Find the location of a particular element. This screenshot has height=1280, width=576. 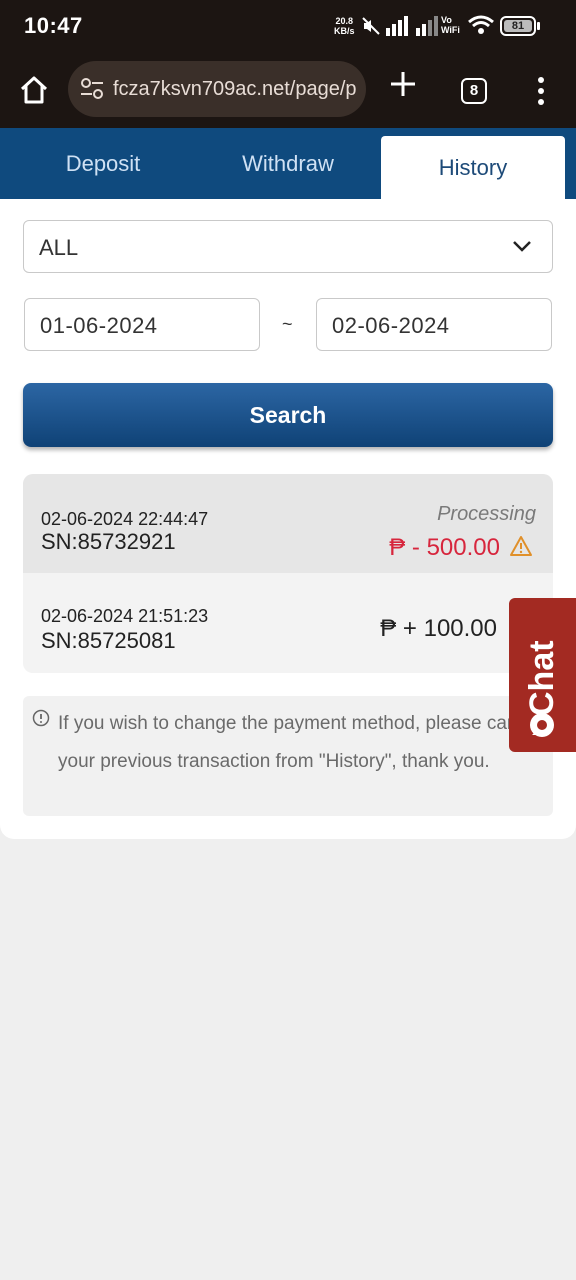

wifi-icon is located at coordinates (481, 24).